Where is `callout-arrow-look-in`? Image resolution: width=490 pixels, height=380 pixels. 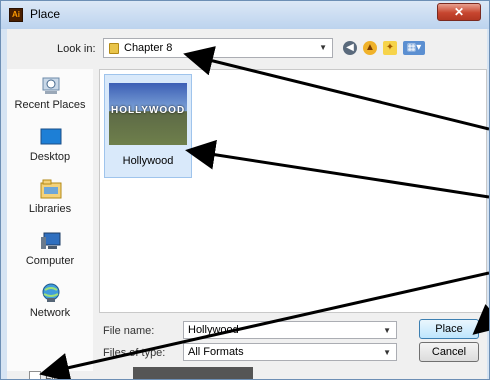
callout-arrow-look-in is located at coordinates (336, 88).